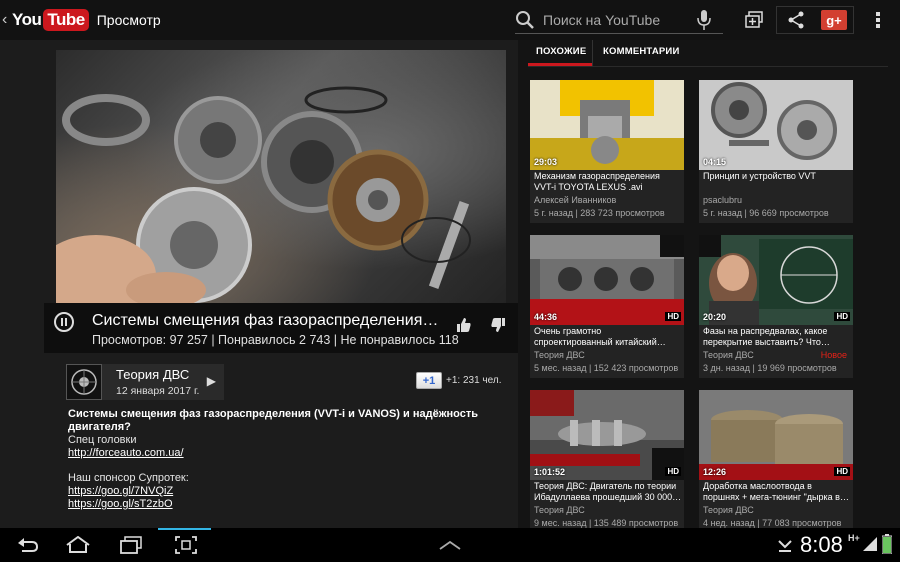  Describe the element at coordinates (796, 20) in the screenshot. I see `share-icon` at that location.